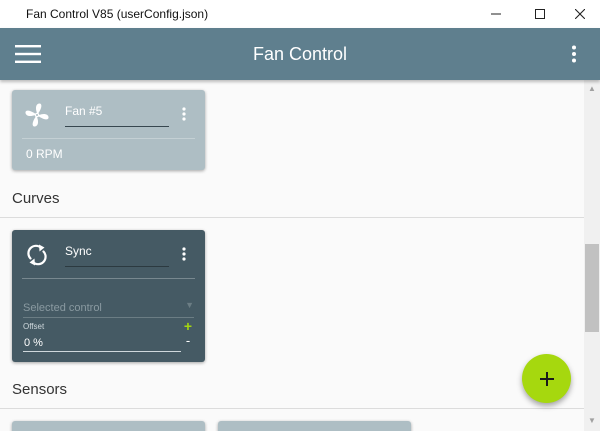  What do you see at coordinates (34, 326) in the screenshot?
I see `offset-label: Offset` at bounding box center [34, 326].